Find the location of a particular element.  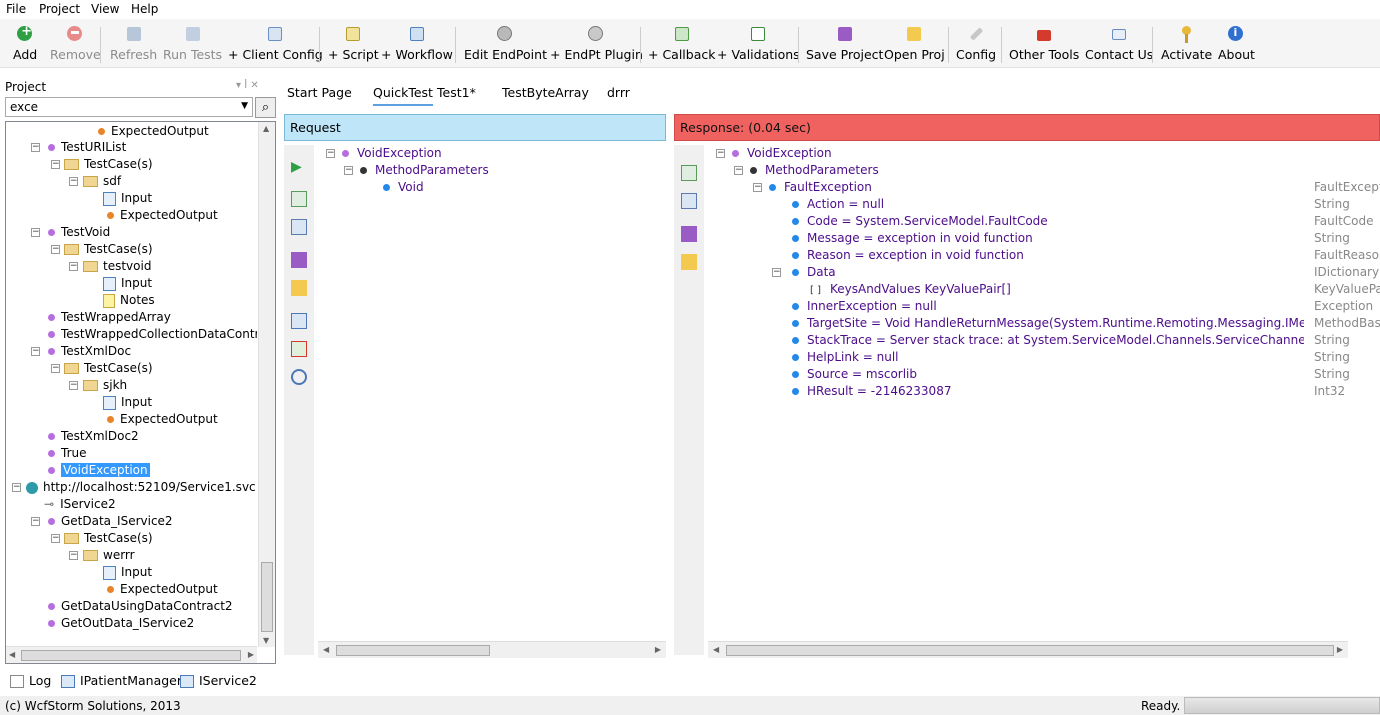

tab-log: Log is located at coordinates (30, 680).